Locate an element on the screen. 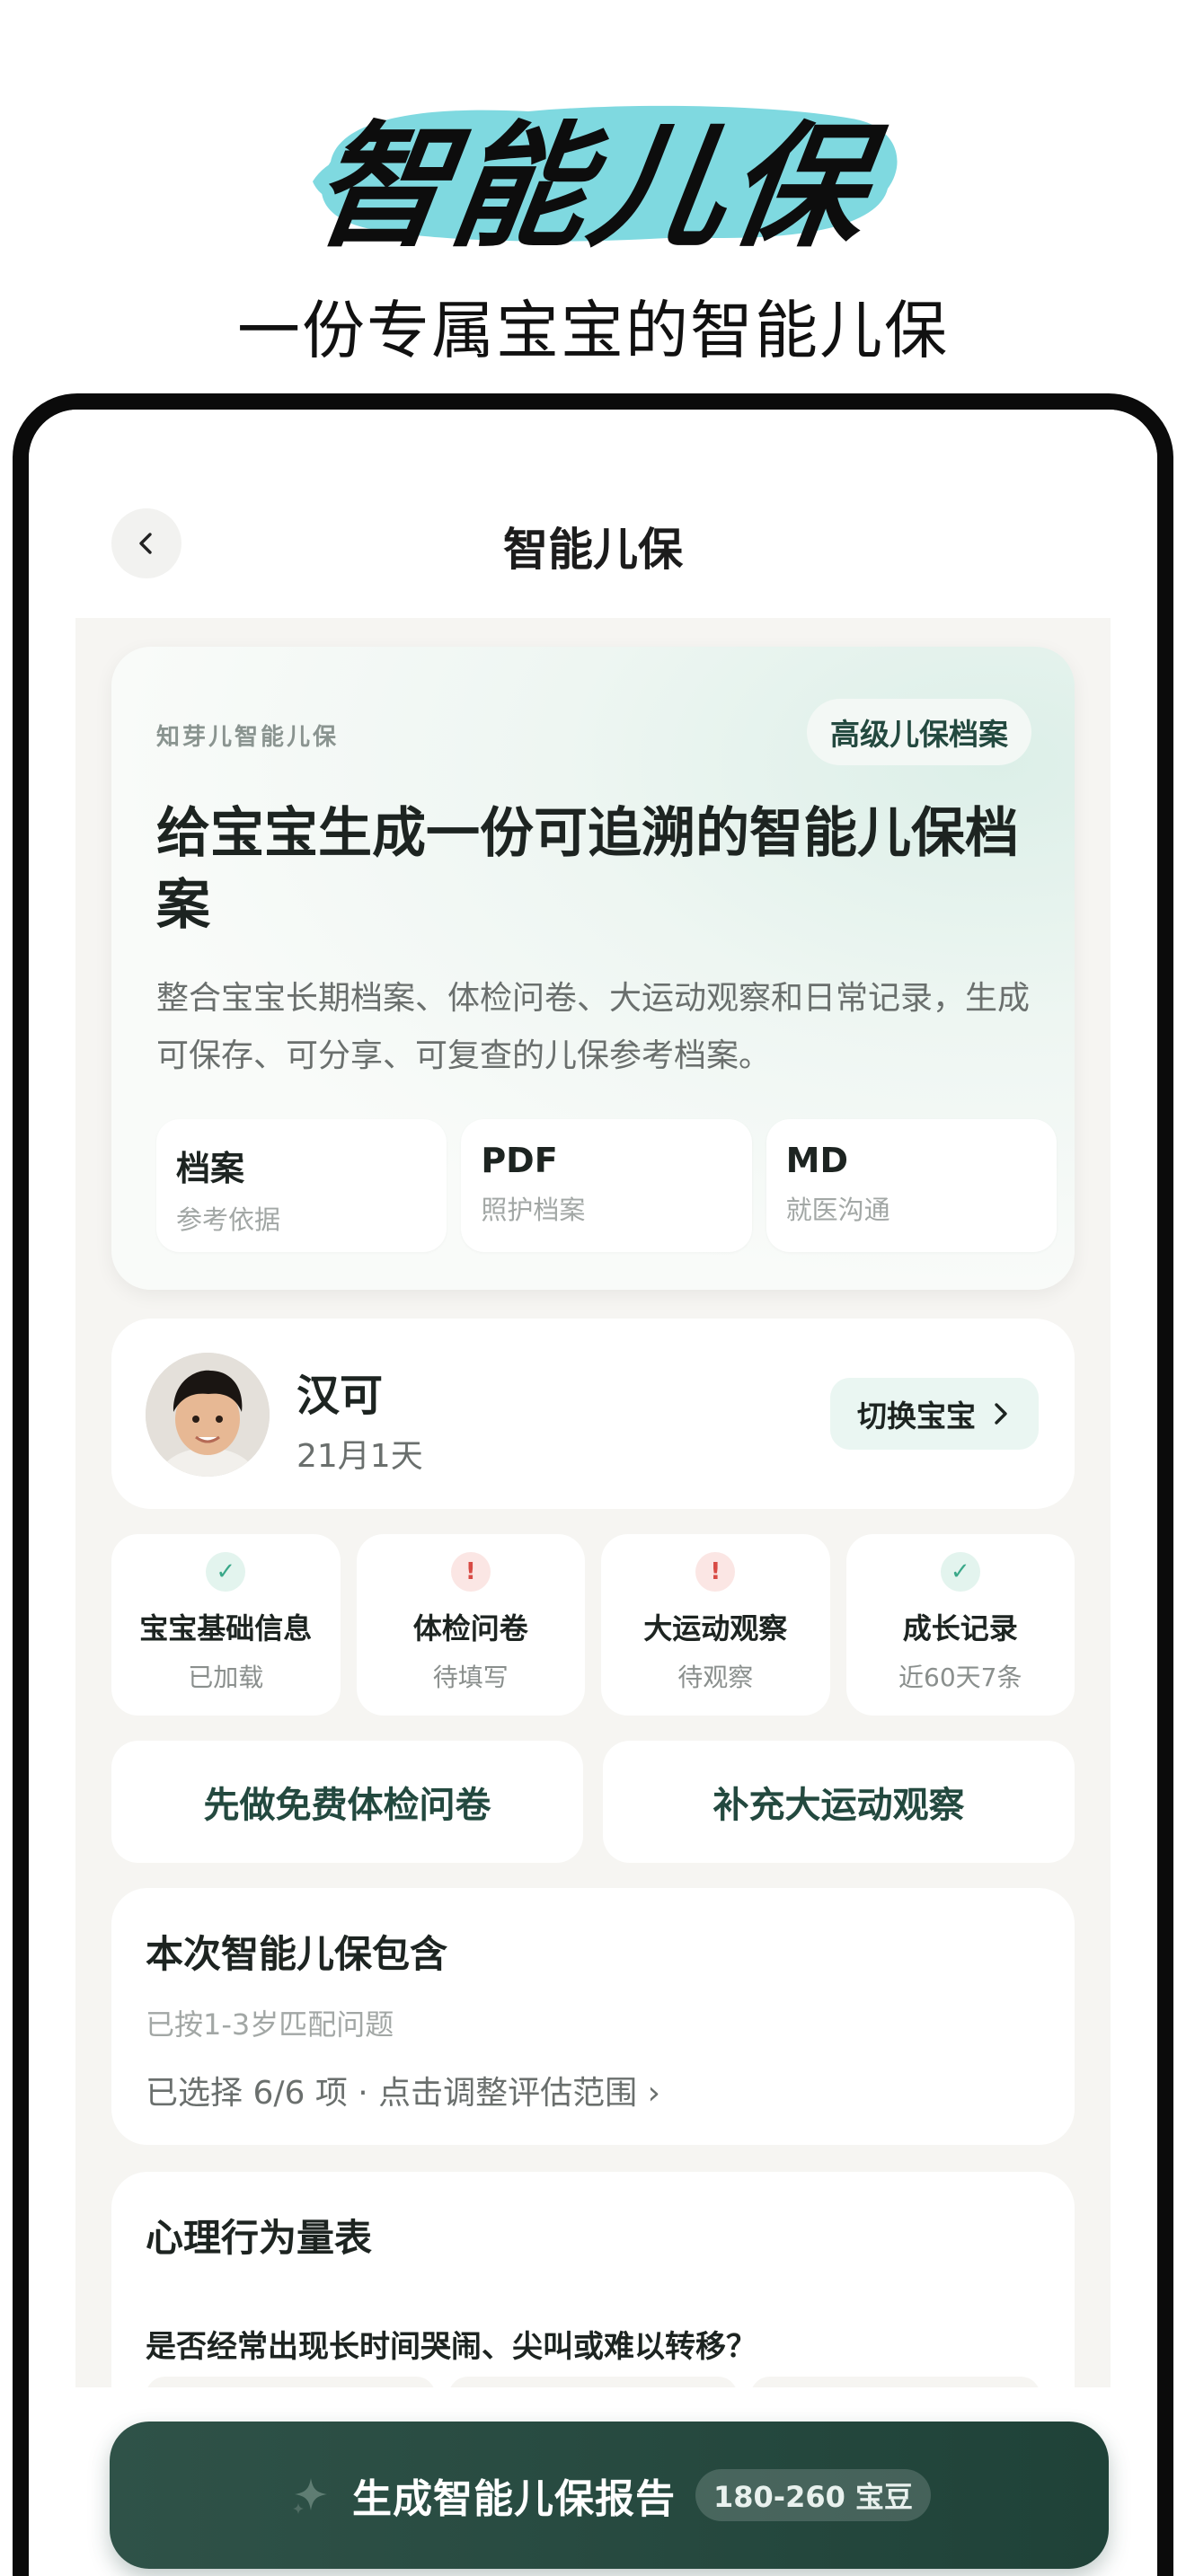  feature-tile-md: MD 就医沟通 is located at coordinates (911, 1185).